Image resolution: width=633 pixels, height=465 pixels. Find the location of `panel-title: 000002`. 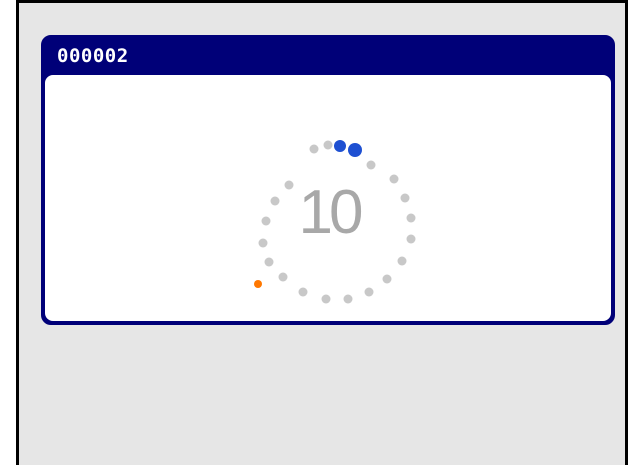

panel-title: 000002 is located at coordinates (93, 56).